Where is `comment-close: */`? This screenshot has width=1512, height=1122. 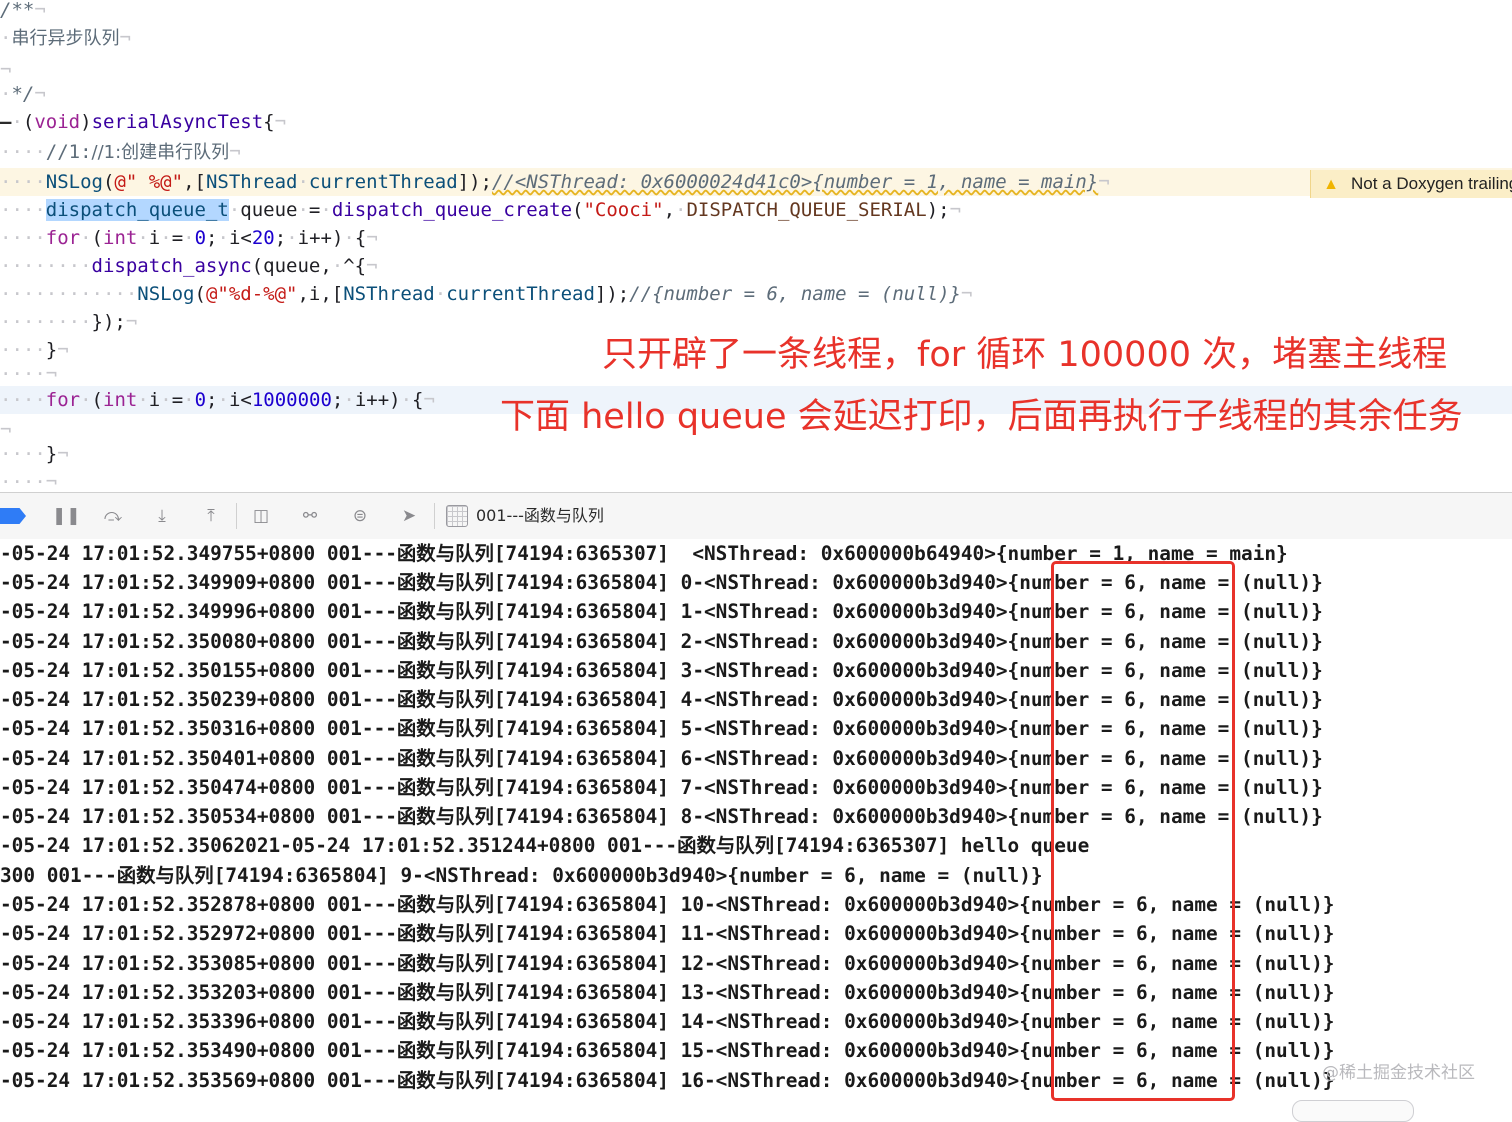 comment-close: */ is located at coordinates (23, 94).